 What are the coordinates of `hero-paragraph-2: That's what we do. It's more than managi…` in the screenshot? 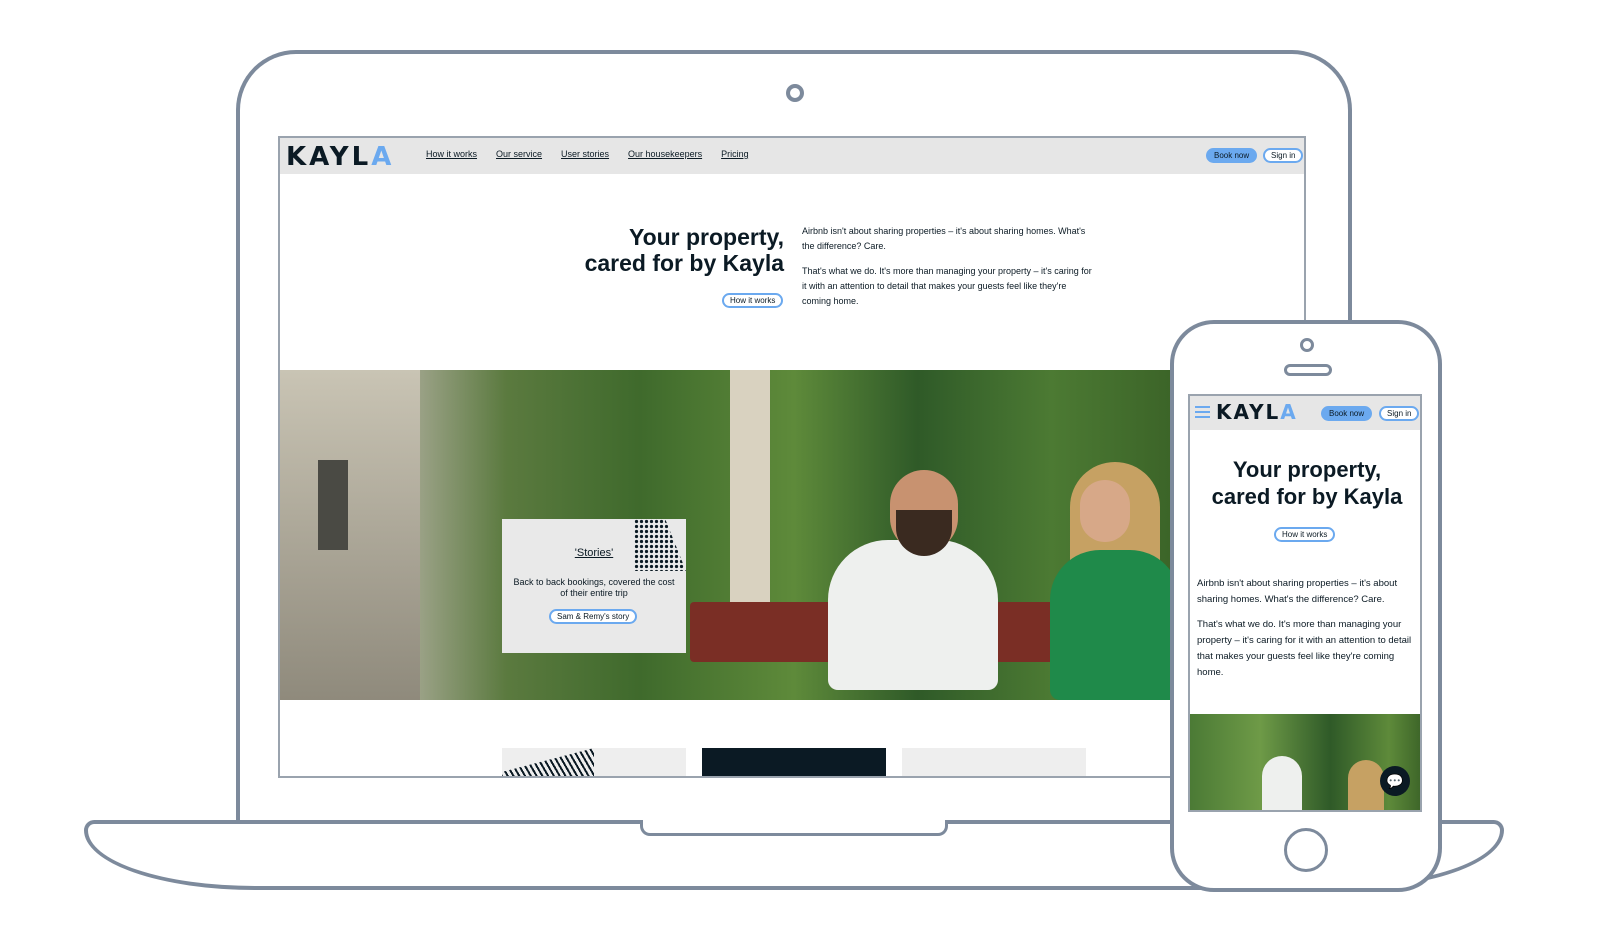 It's located at (947, 286).